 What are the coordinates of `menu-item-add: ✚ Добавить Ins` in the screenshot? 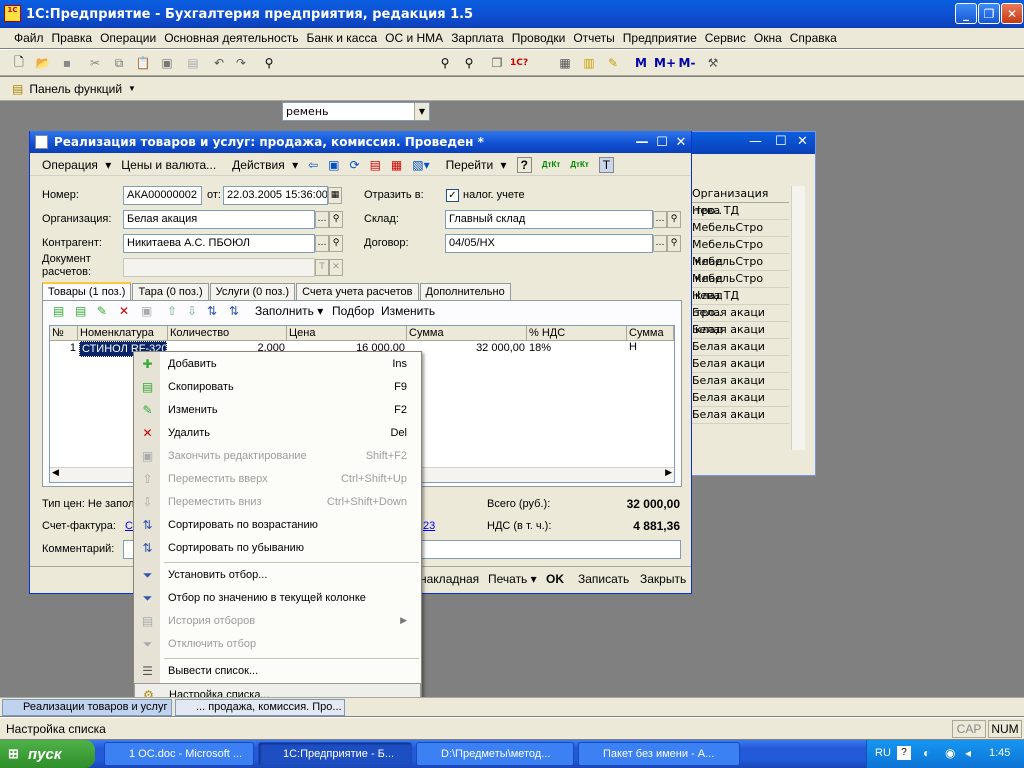 It's located at (277, 364).